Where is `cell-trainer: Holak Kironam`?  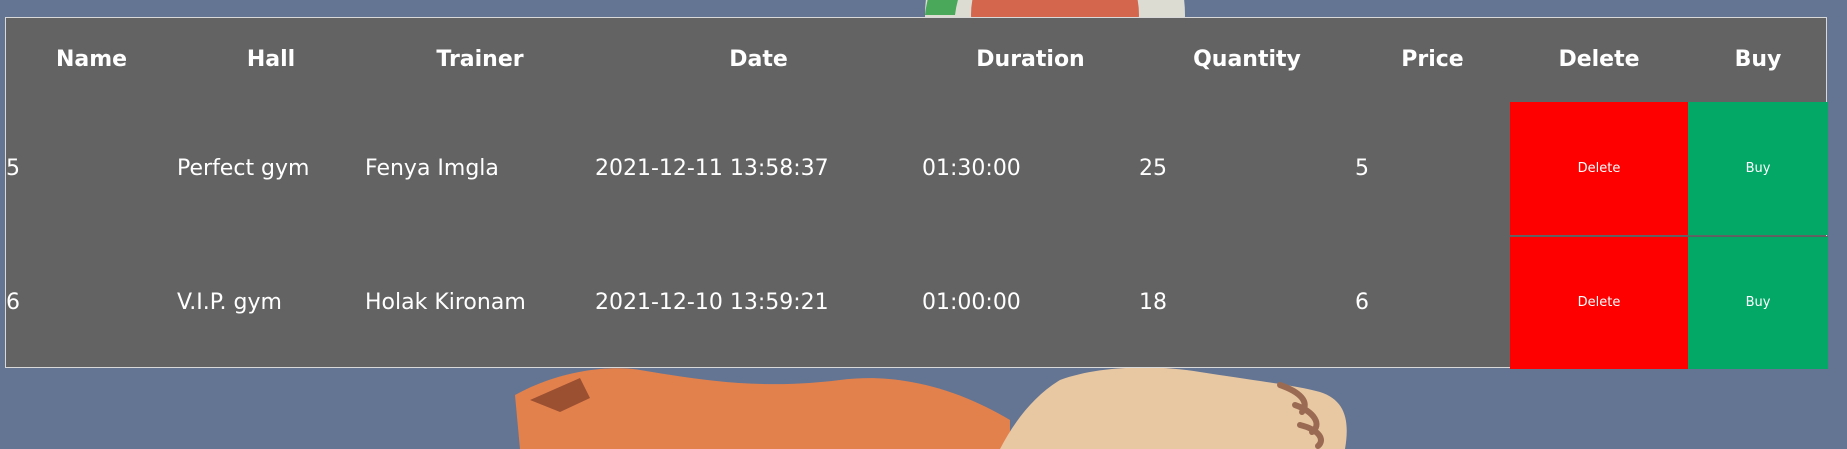
cell-trainer: Holak Kironam is located at coordinates (445, 302).